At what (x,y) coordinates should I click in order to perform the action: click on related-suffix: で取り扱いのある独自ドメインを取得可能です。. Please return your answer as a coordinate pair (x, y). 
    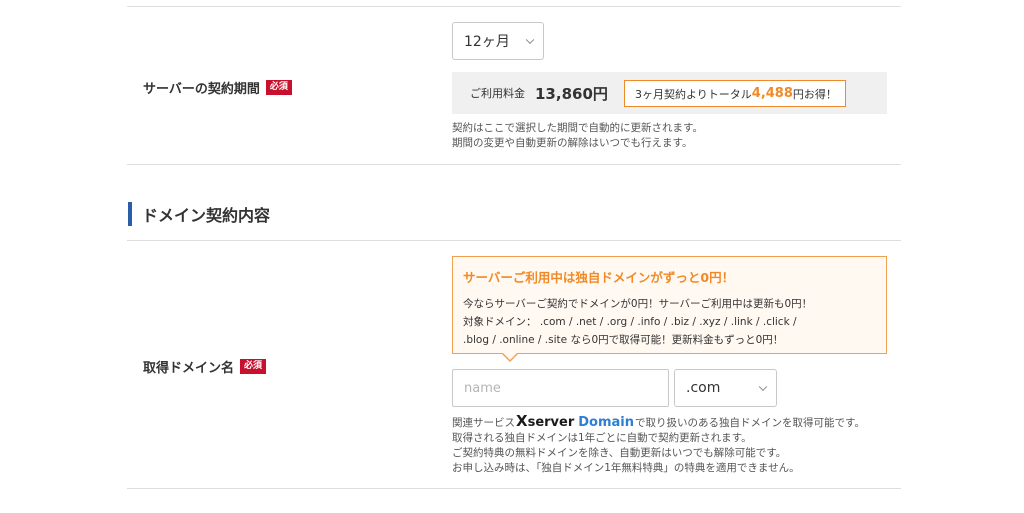
    Looking at the image, I should click on (750, 423).